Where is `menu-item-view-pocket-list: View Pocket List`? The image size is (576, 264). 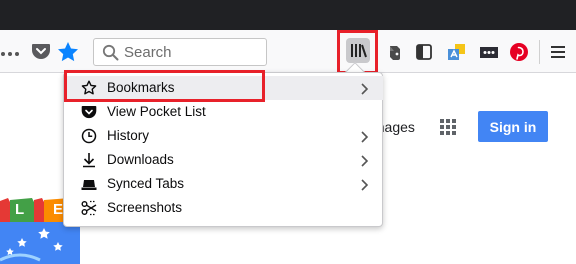 menu-item-view-pocket-list: View Pocket List is located at coordinates (224, 112).